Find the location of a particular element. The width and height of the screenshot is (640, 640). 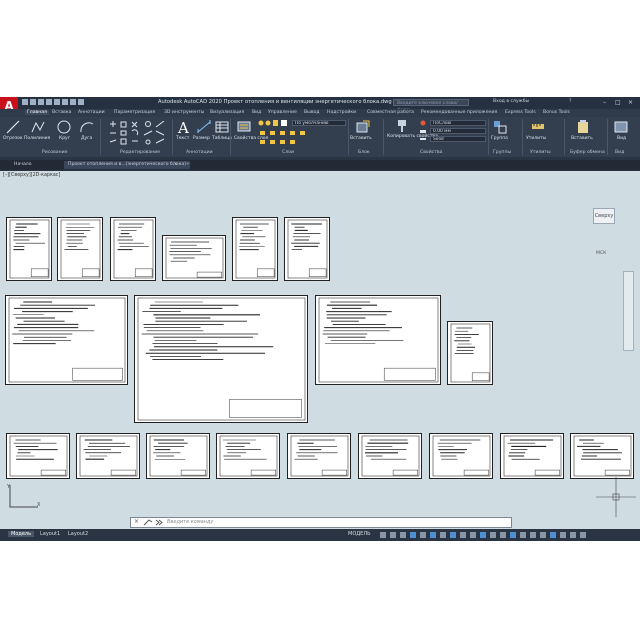

tab-manage: Управление is located at coordinates (282, 112).